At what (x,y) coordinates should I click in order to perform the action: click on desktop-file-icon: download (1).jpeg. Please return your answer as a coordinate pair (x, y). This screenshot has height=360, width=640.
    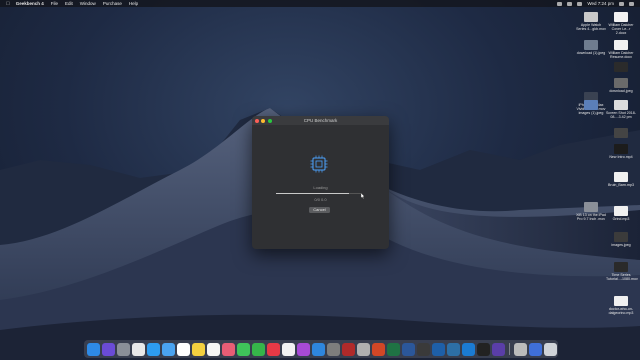
    Looking at the image, I should click on (591, 47).